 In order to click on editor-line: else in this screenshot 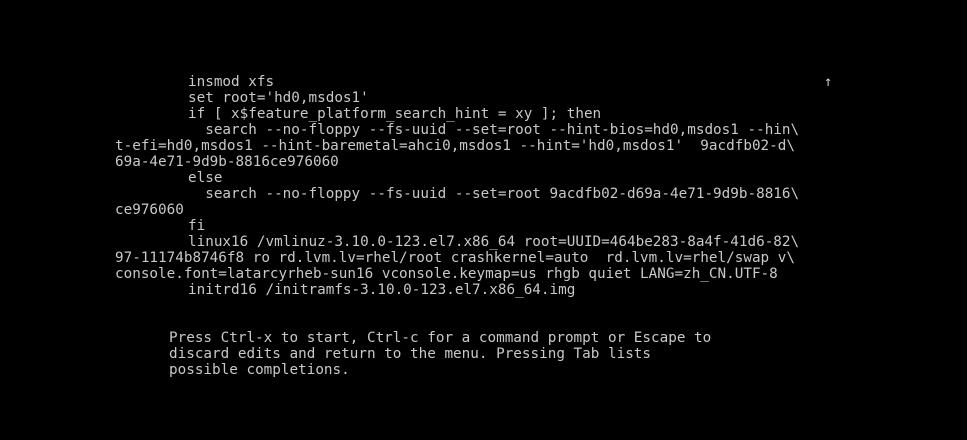, I will do `click(205, 178)`.